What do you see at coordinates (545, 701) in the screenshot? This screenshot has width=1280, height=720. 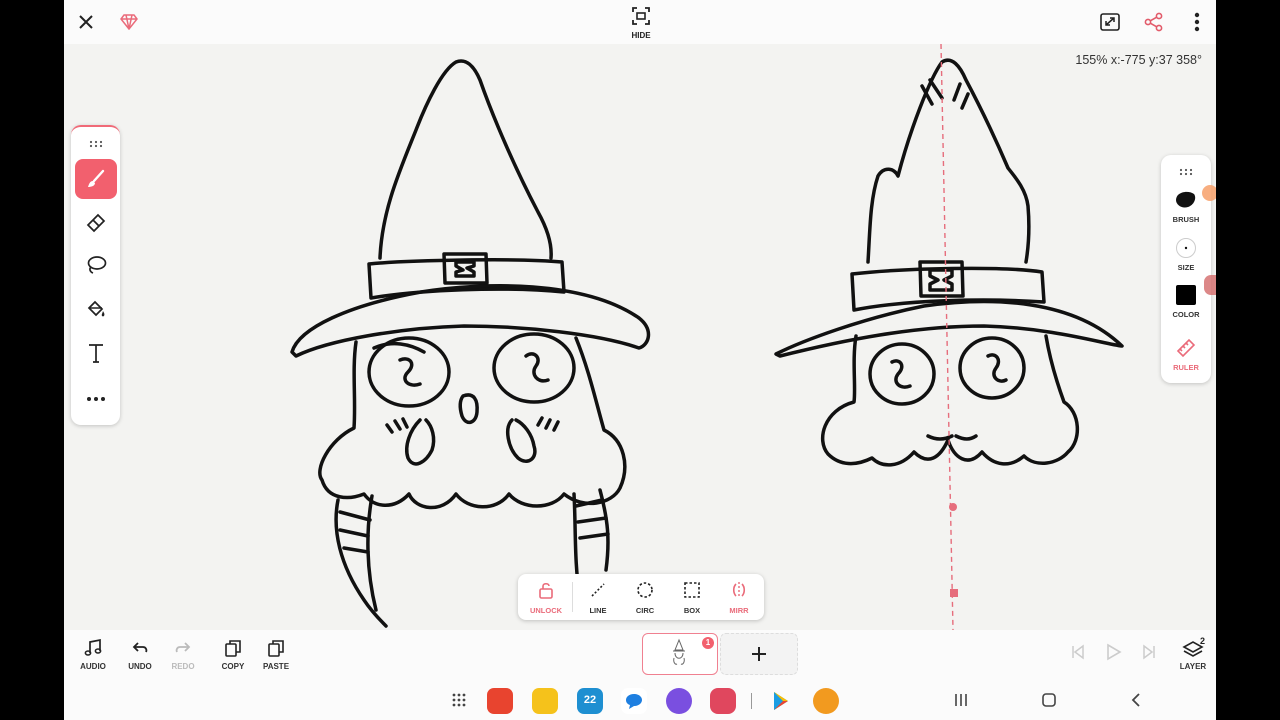 I see `files-app-icon` at bounding box center [545, 701].